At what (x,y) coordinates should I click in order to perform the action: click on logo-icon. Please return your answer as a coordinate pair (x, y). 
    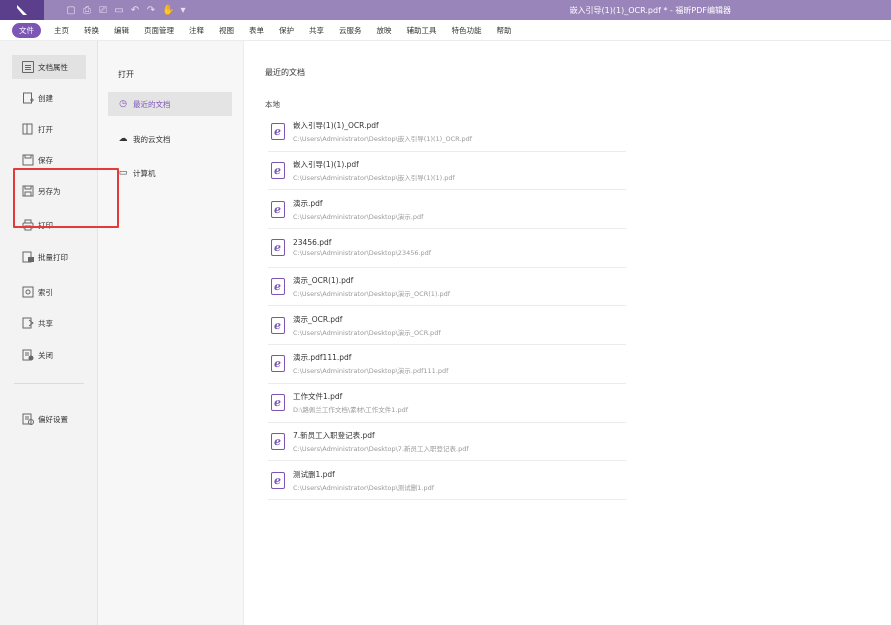
    Looking at the image, I should click on (22, 10).